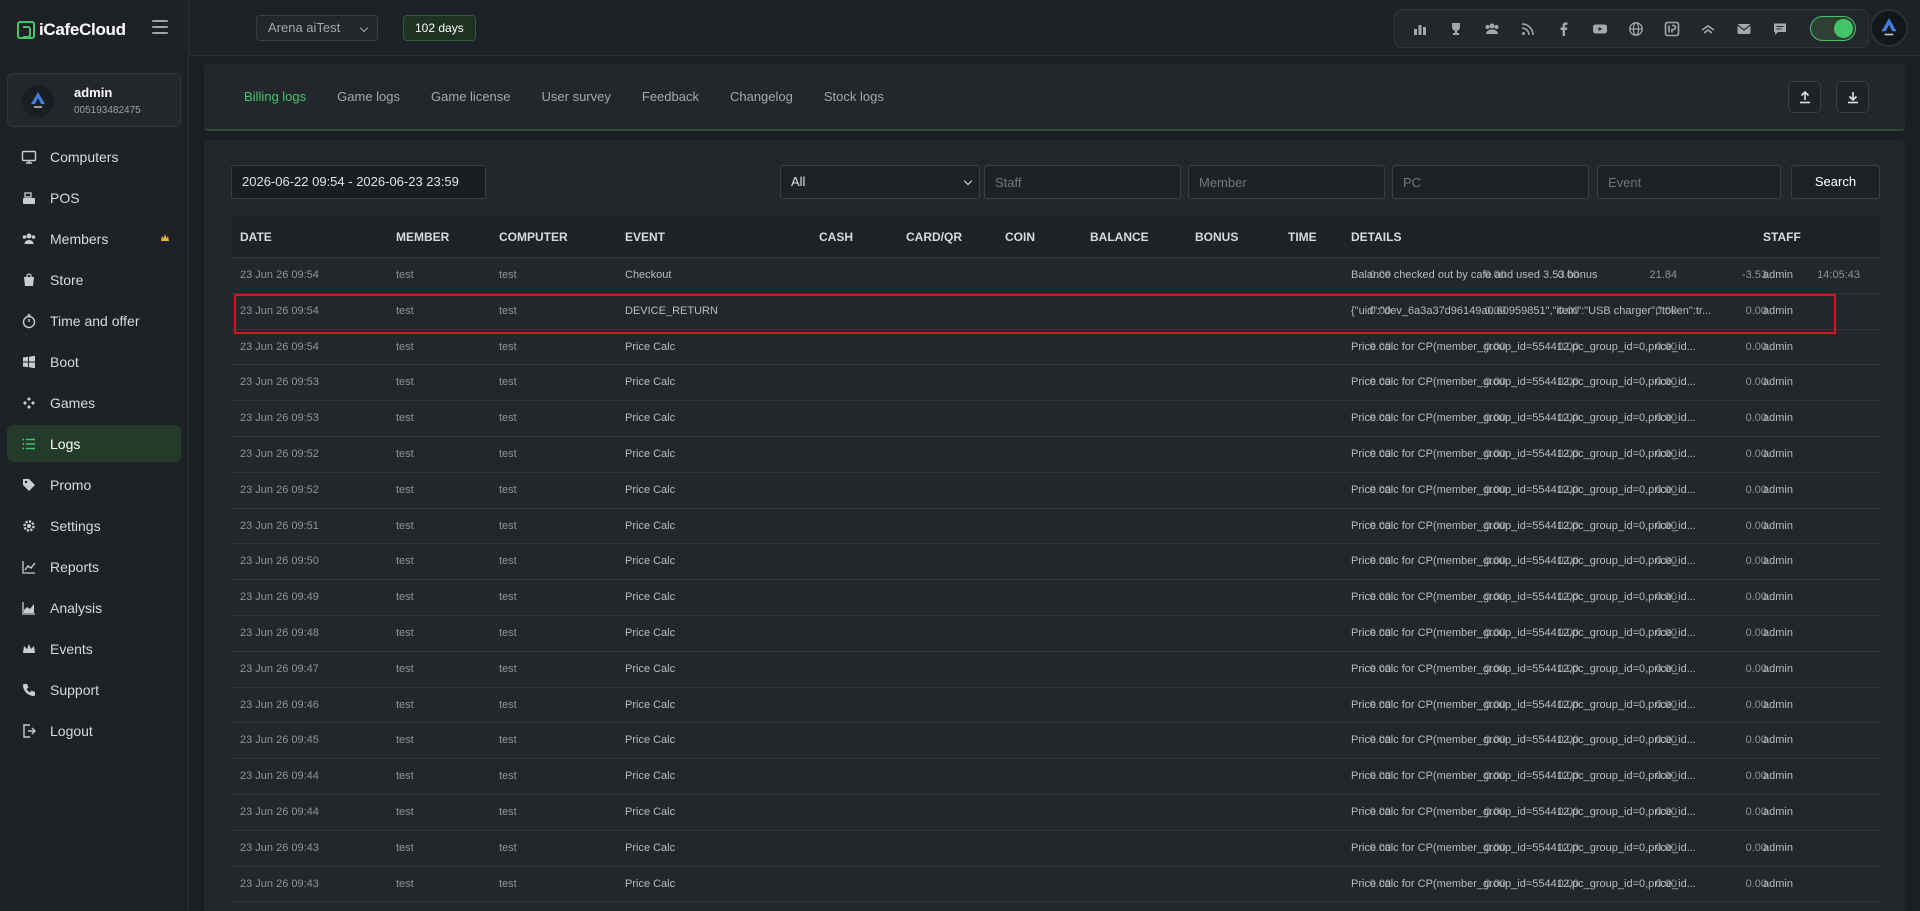 The height and width of the screenshot is (911, 1920). What do you see at coordinates (576, 96) in the screenshot?
I see `tab-user-survey: User survey` at bounding box center [576, 96].